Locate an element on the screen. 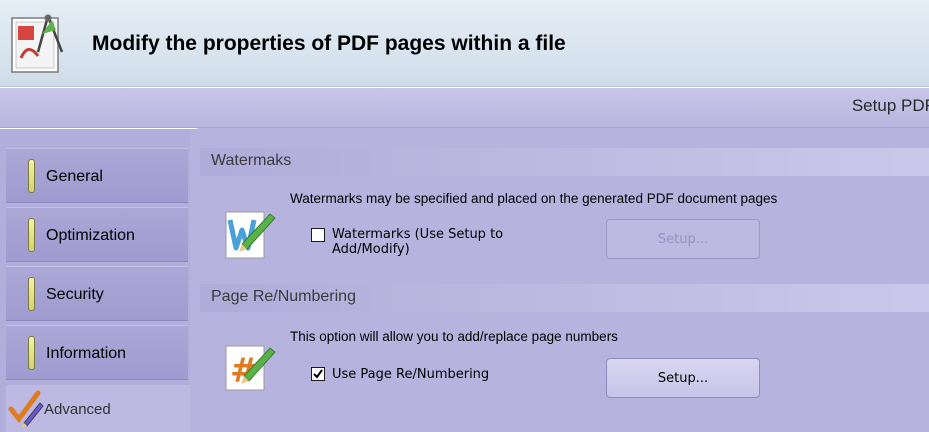  sidebar-item-advanced: Advanced is located at coordinates (98, 408).